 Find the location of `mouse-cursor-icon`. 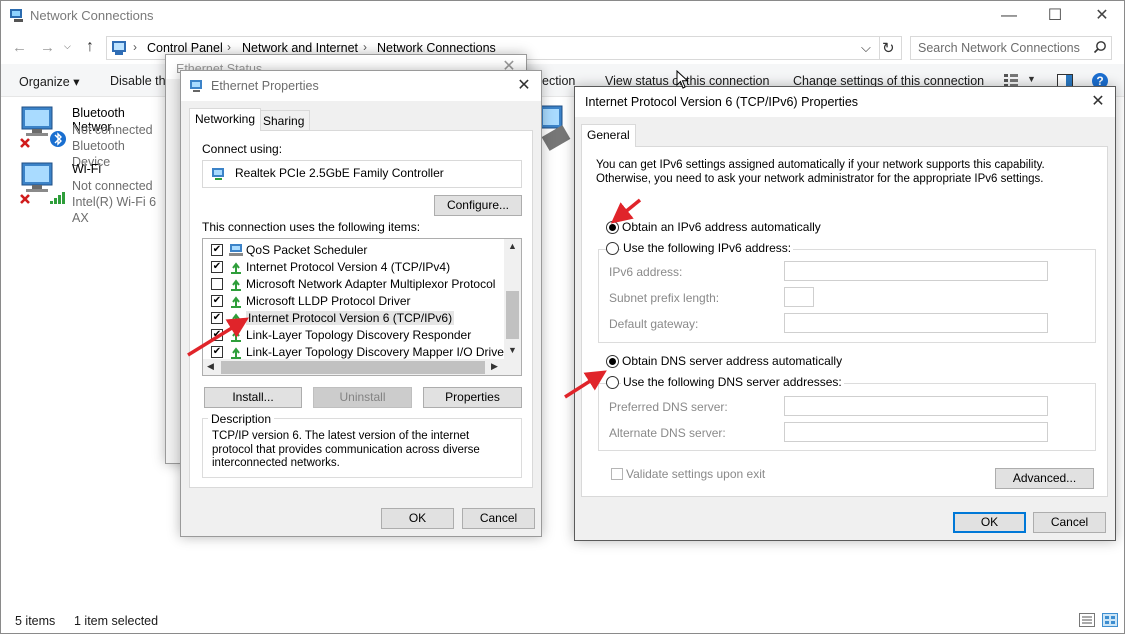

mouse-cursor-icon is located at coordinates (682, 79).